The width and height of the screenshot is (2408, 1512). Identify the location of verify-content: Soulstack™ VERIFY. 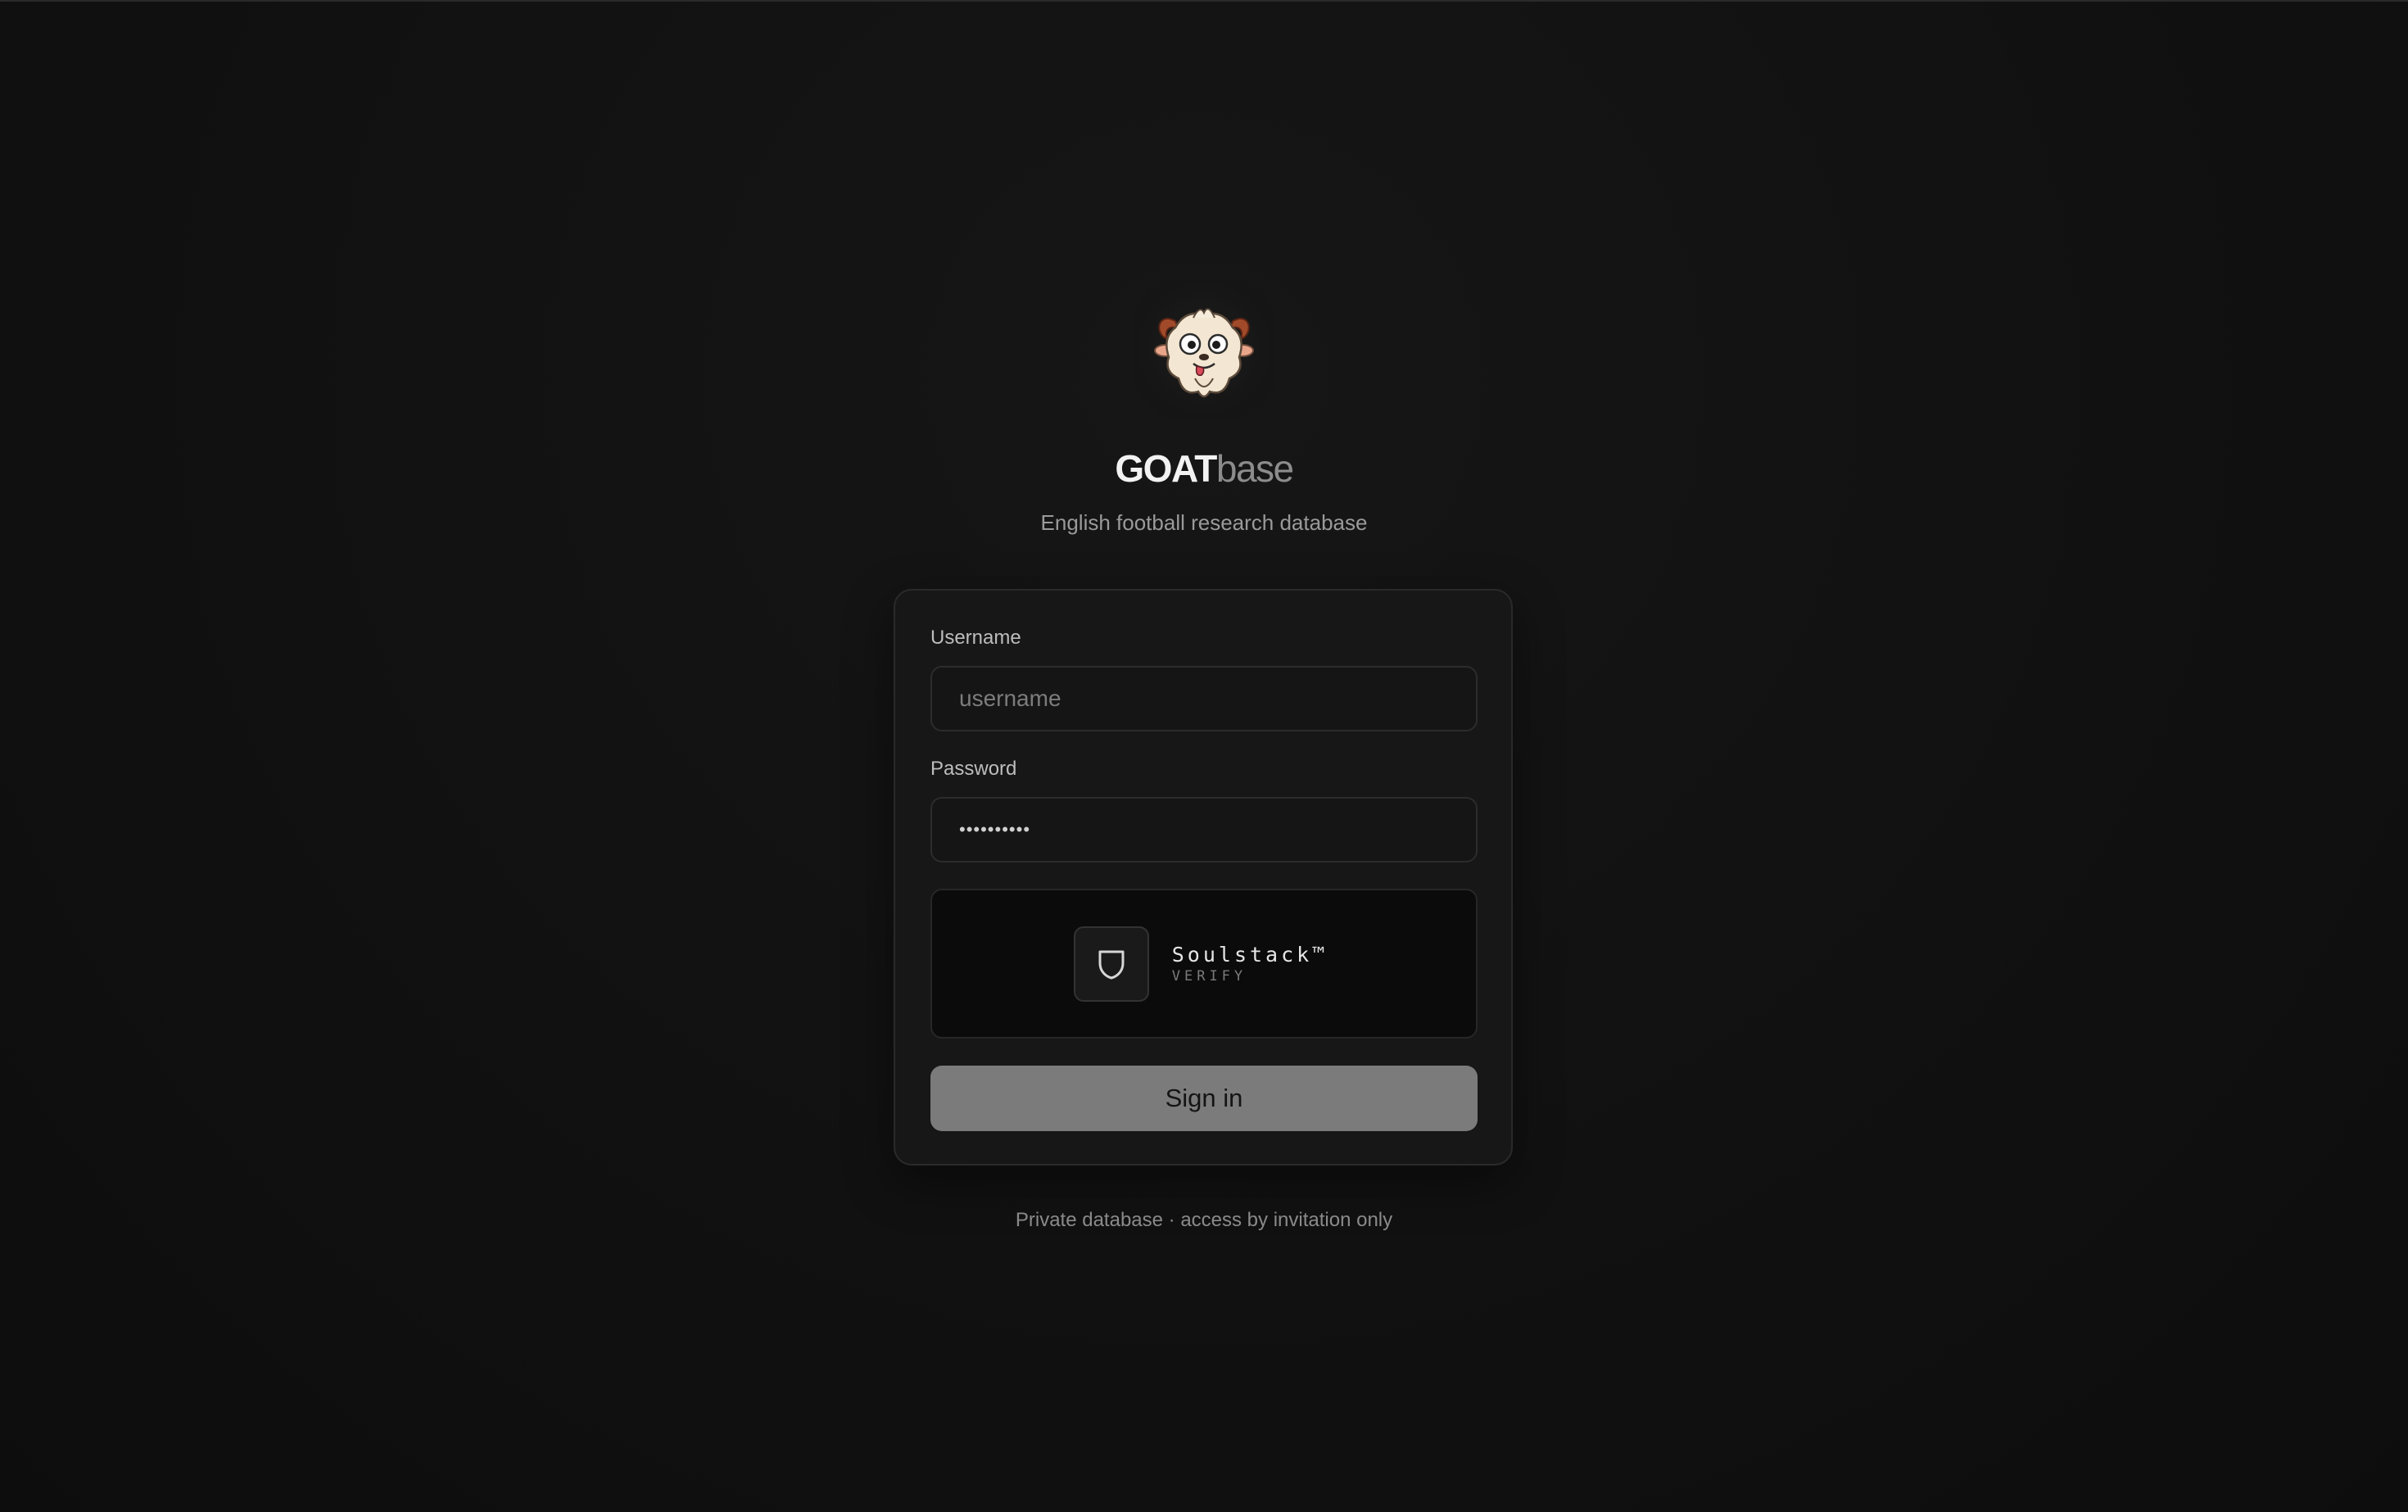
(1200, 964).